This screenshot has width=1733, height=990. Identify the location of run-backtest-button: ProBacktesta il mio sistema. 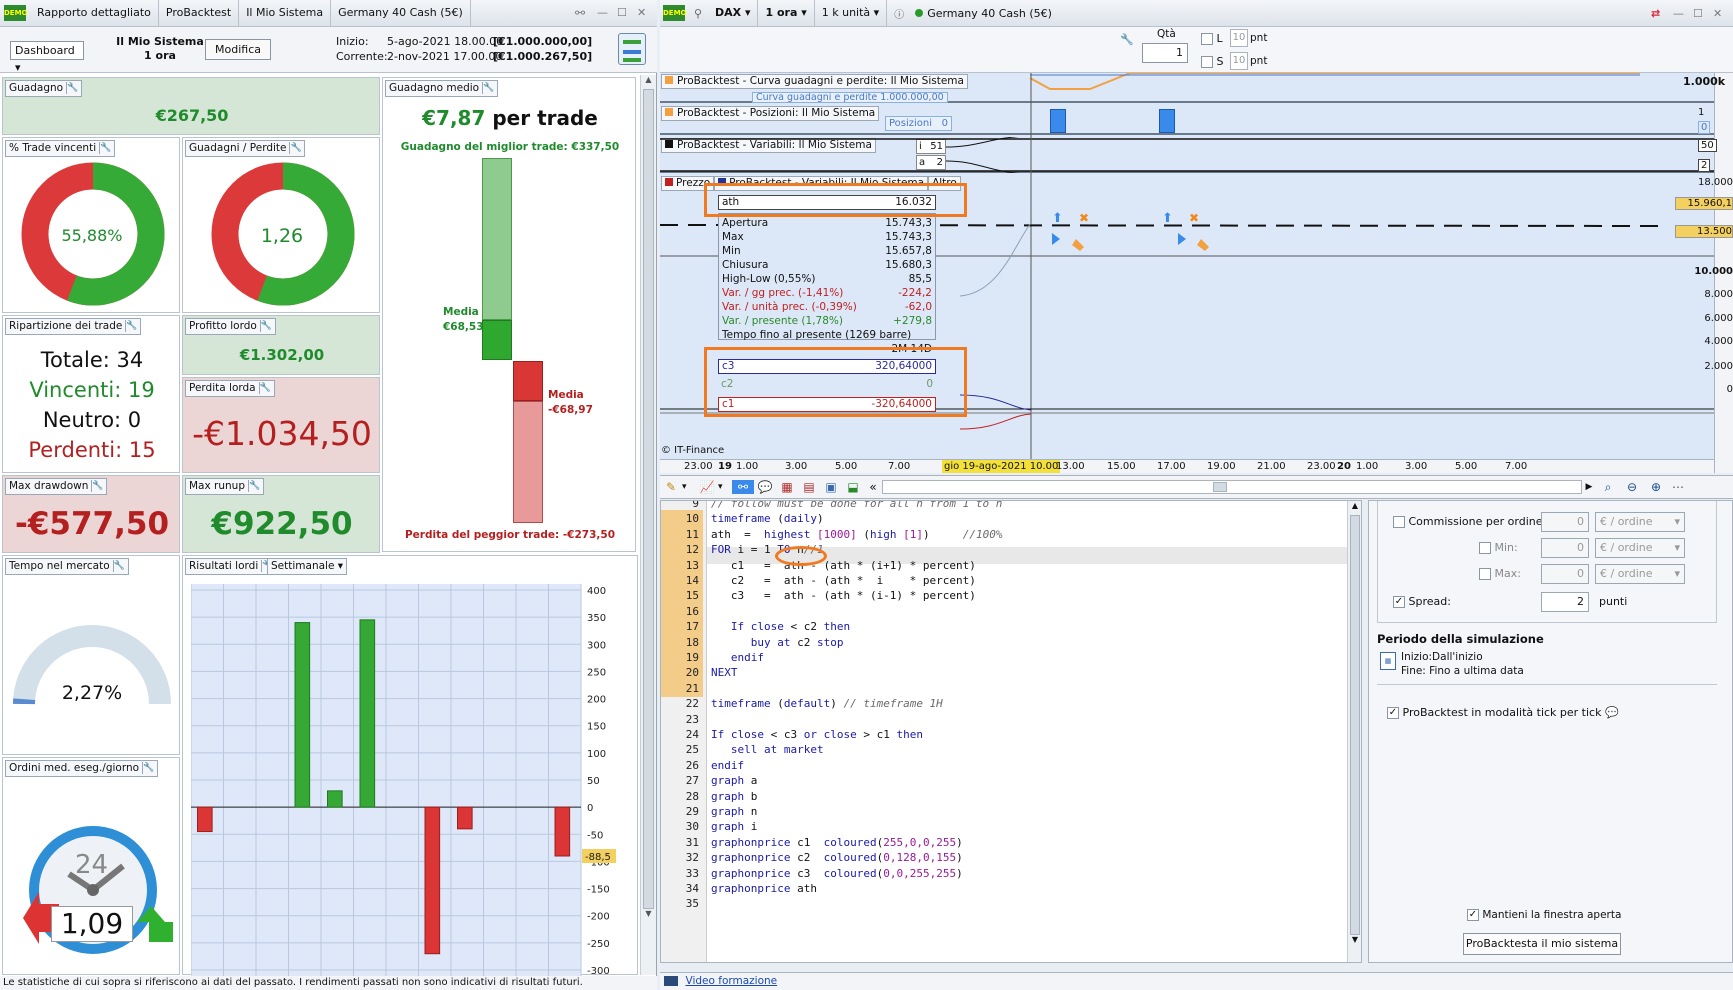
(1542, 944).